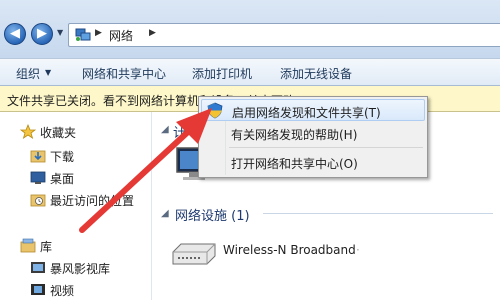 This screenshot has width=500, height=300. I want to click on chevron-down-icon: ▼, so click(48, 72).